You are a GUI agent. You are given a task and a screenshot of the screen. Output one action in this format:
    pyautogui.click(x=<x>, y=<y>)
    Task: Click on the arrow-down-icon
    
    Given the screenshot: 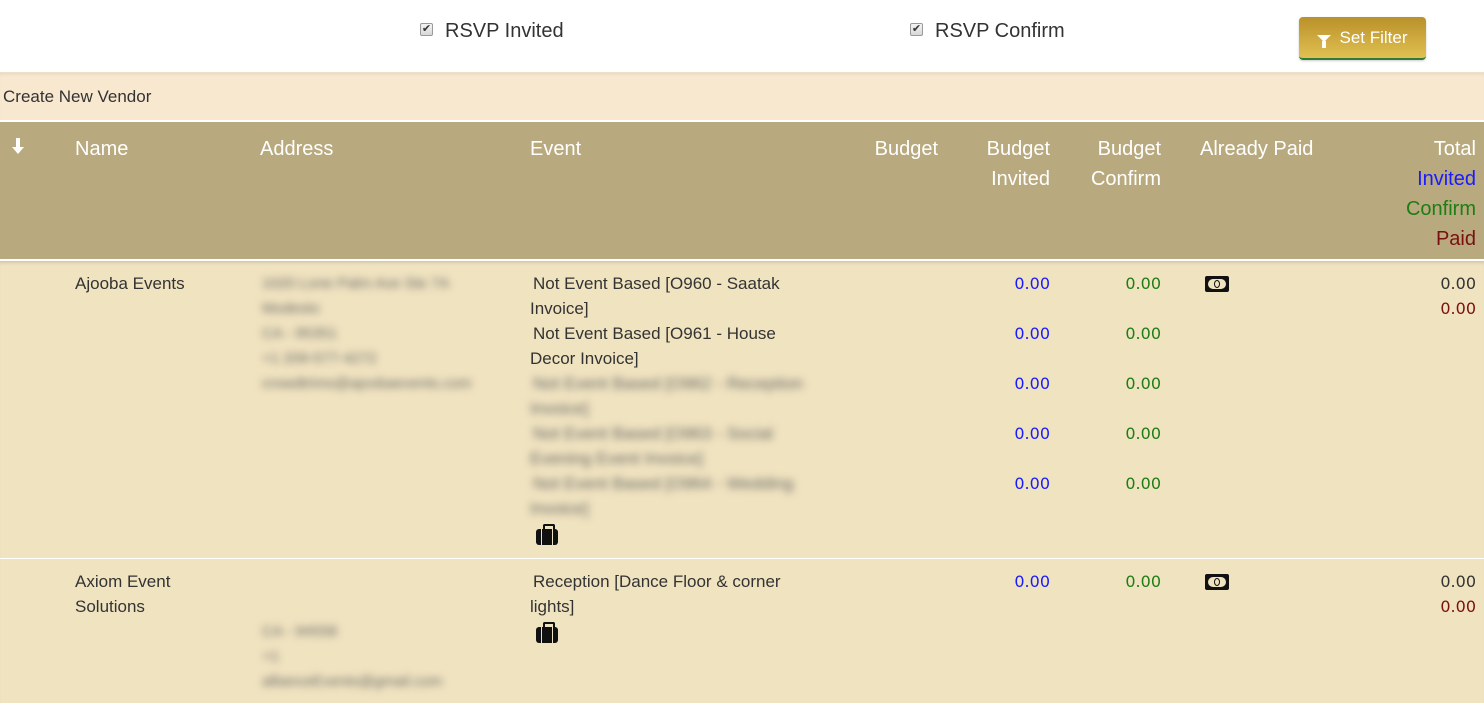 What is the action you would take?
    pyautogui.click(x=18, y=146)
    